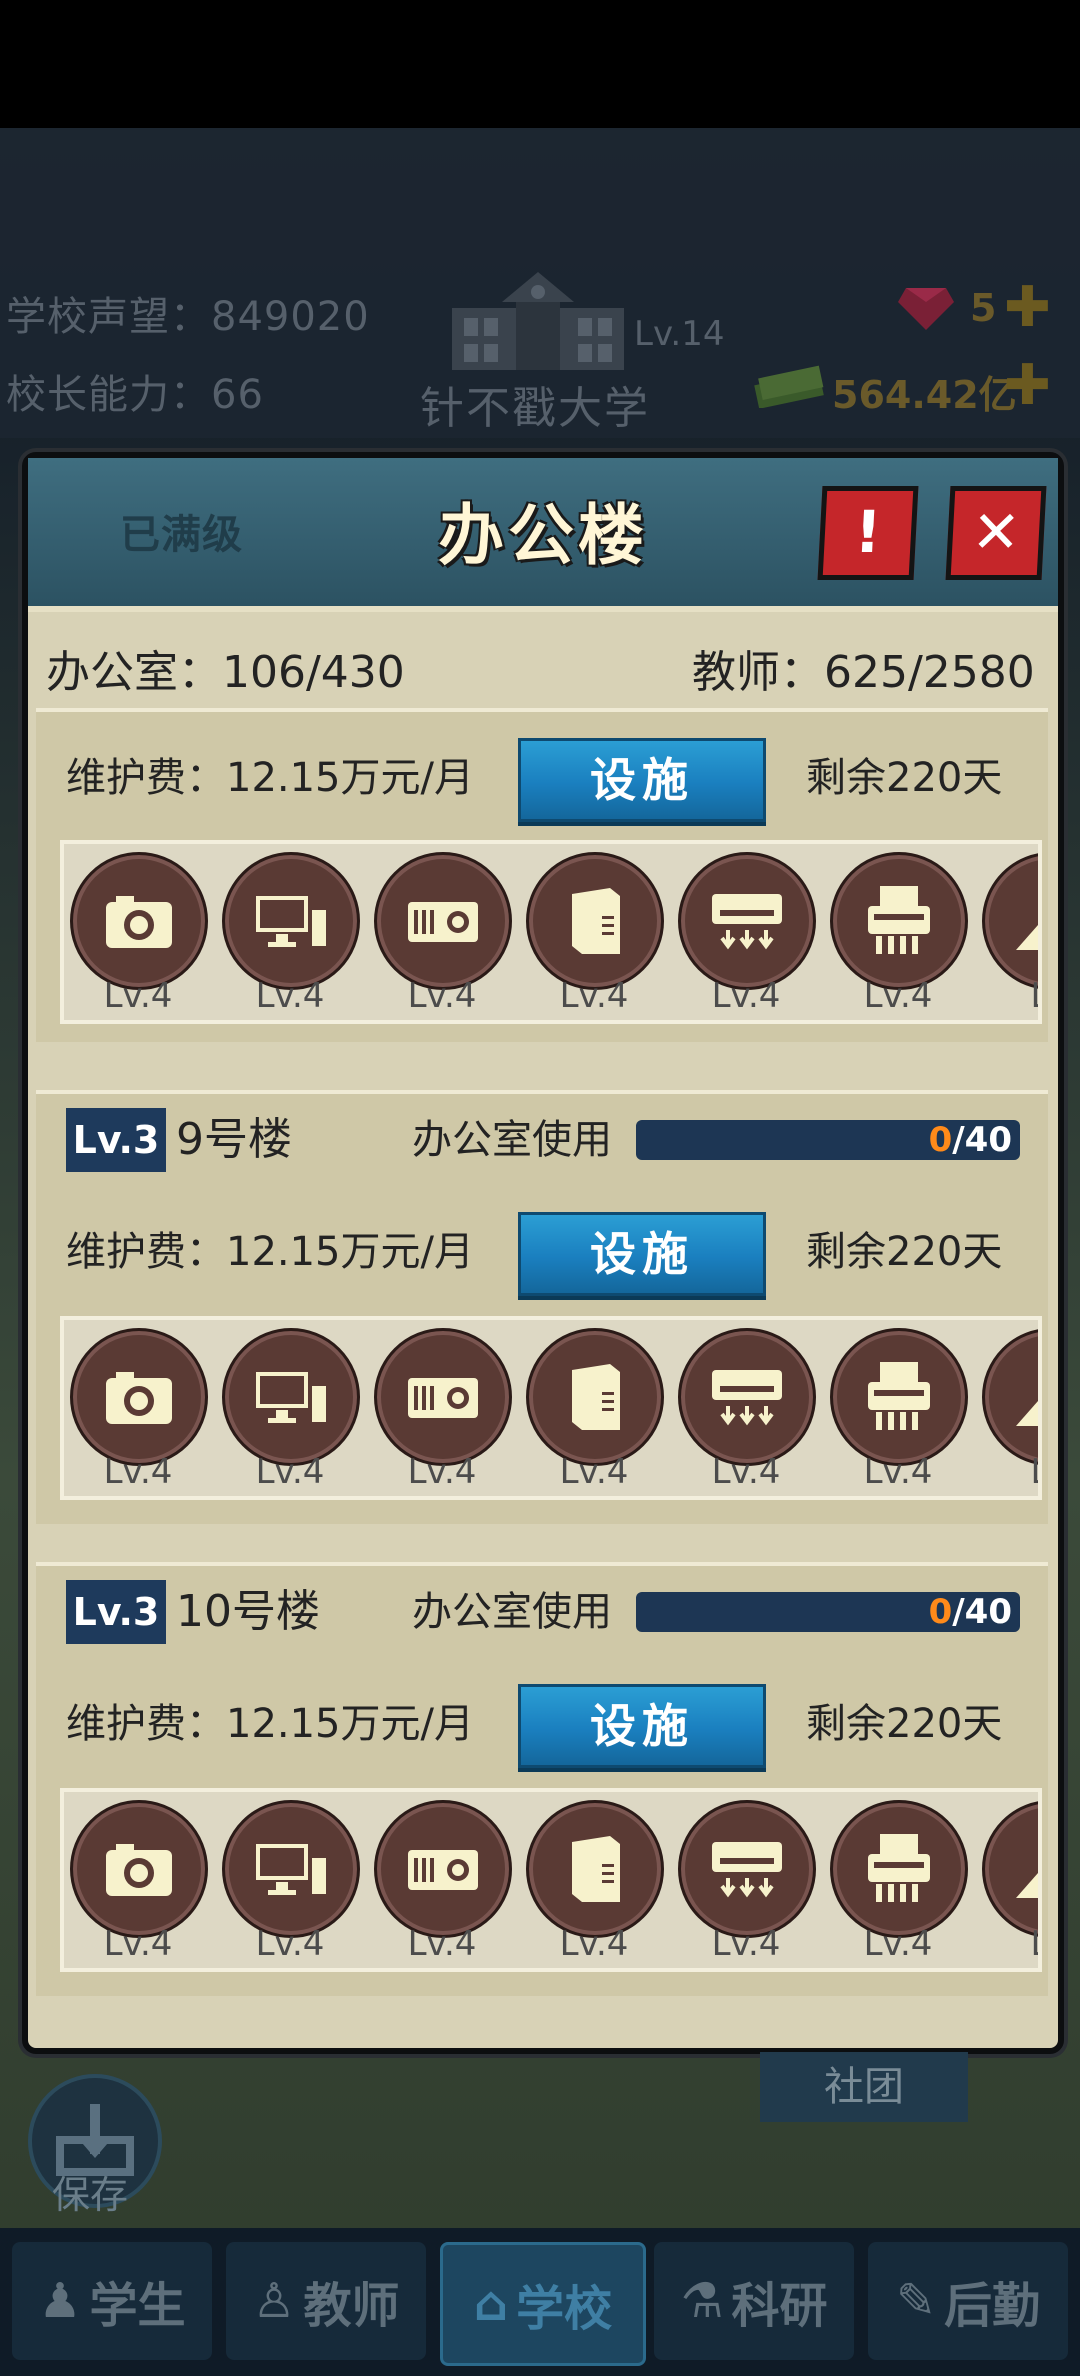 Image resolution: width=1080 pixels, height=2376 pixels. I want to click on nav-tab-logistics: ✎ 后勤, so click(968, 2301).